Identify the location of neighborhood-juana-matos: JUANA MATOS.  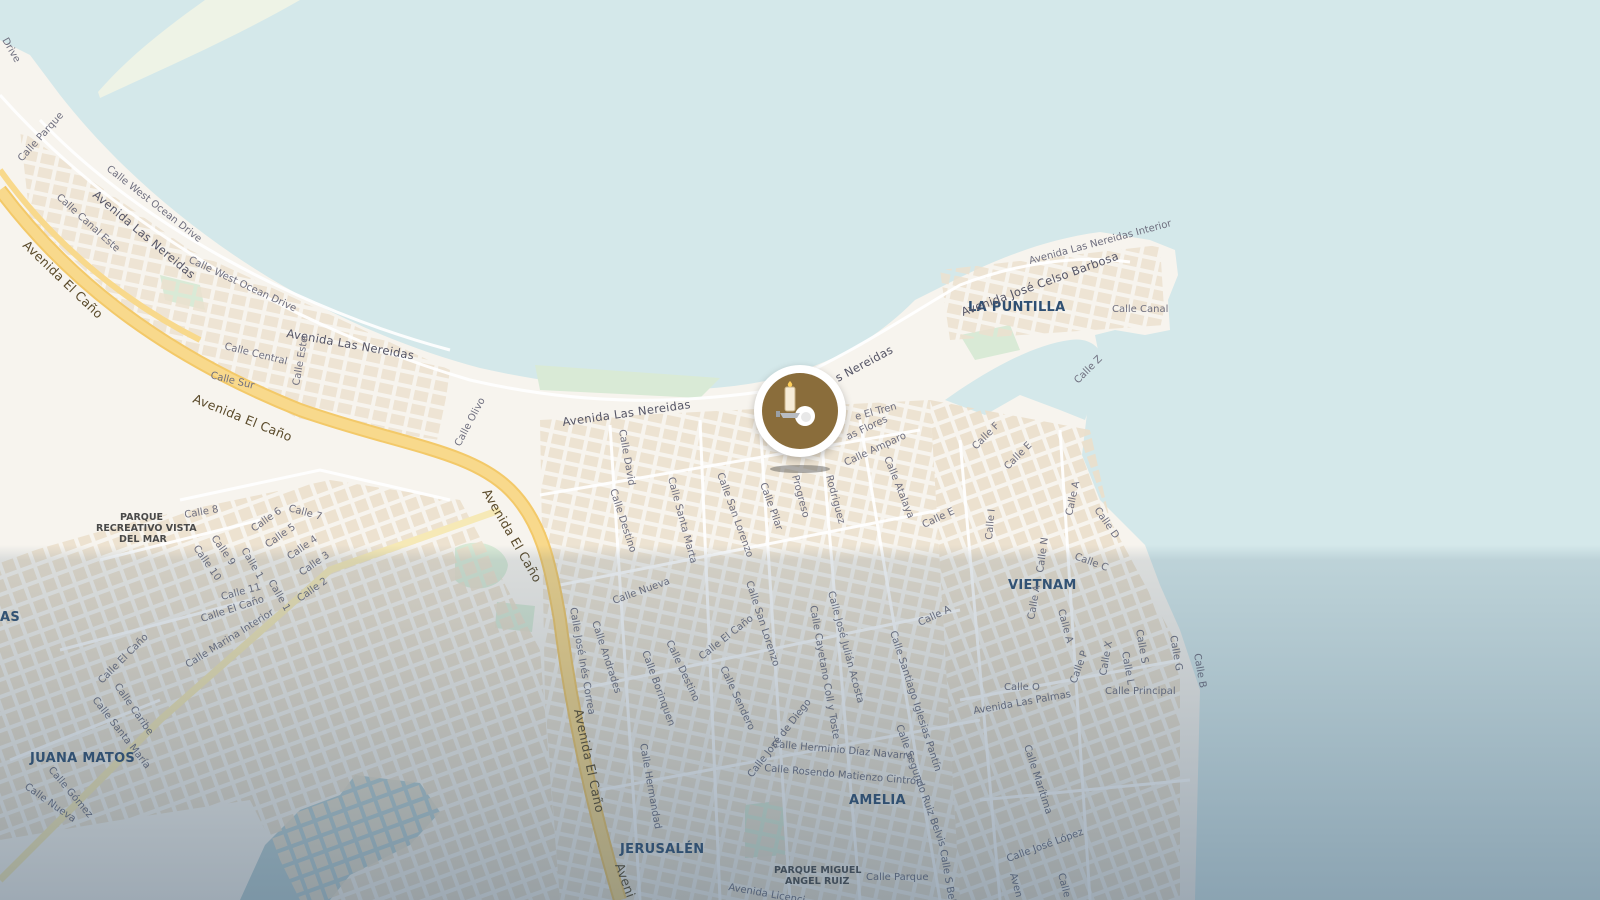
(82, 758).